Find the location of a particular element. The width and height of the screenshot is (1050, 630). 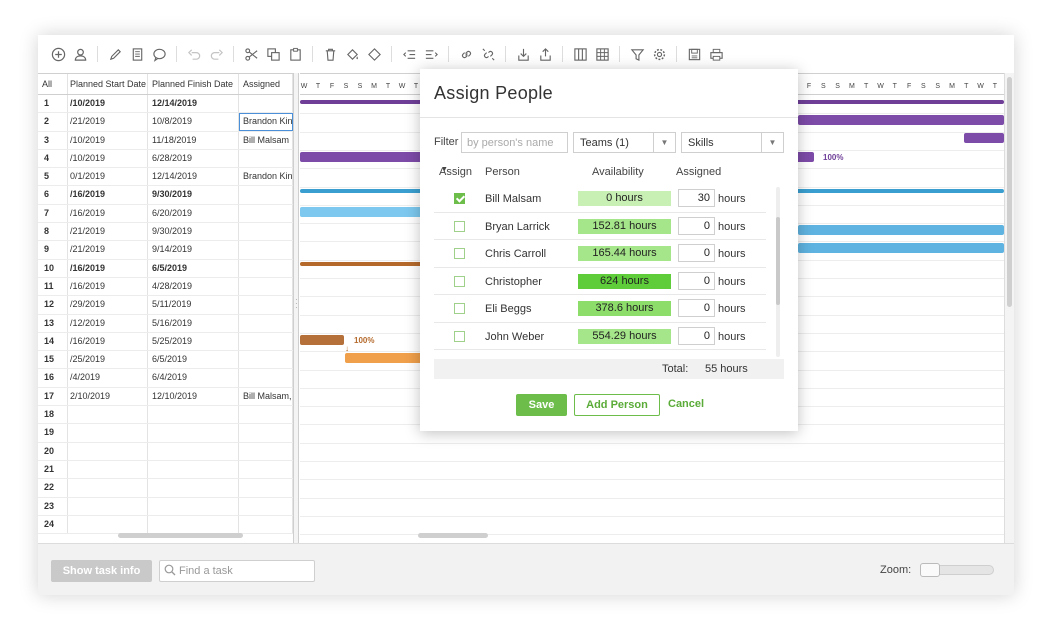

column-header-start: Planned Start Date is located at coordinates (108, 84).